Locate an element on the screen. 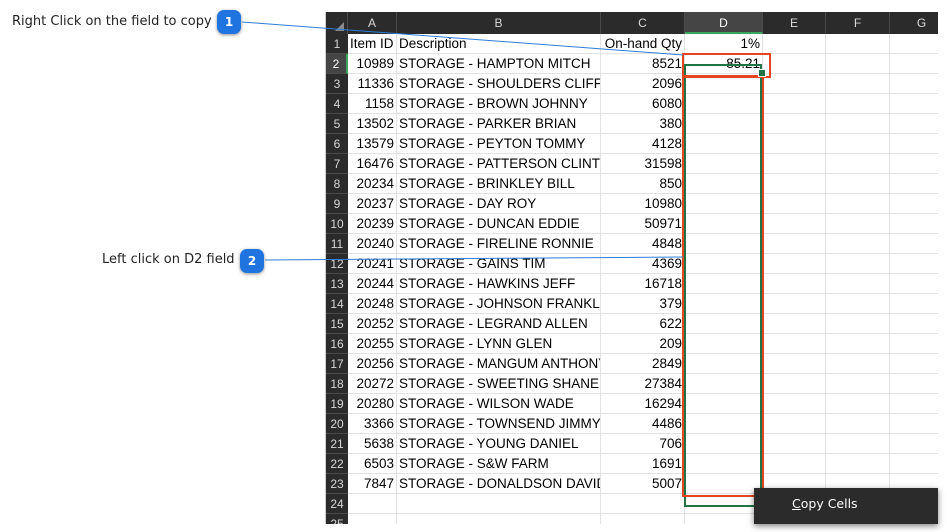  row-header: 1 is located at coordinates (337, 44).